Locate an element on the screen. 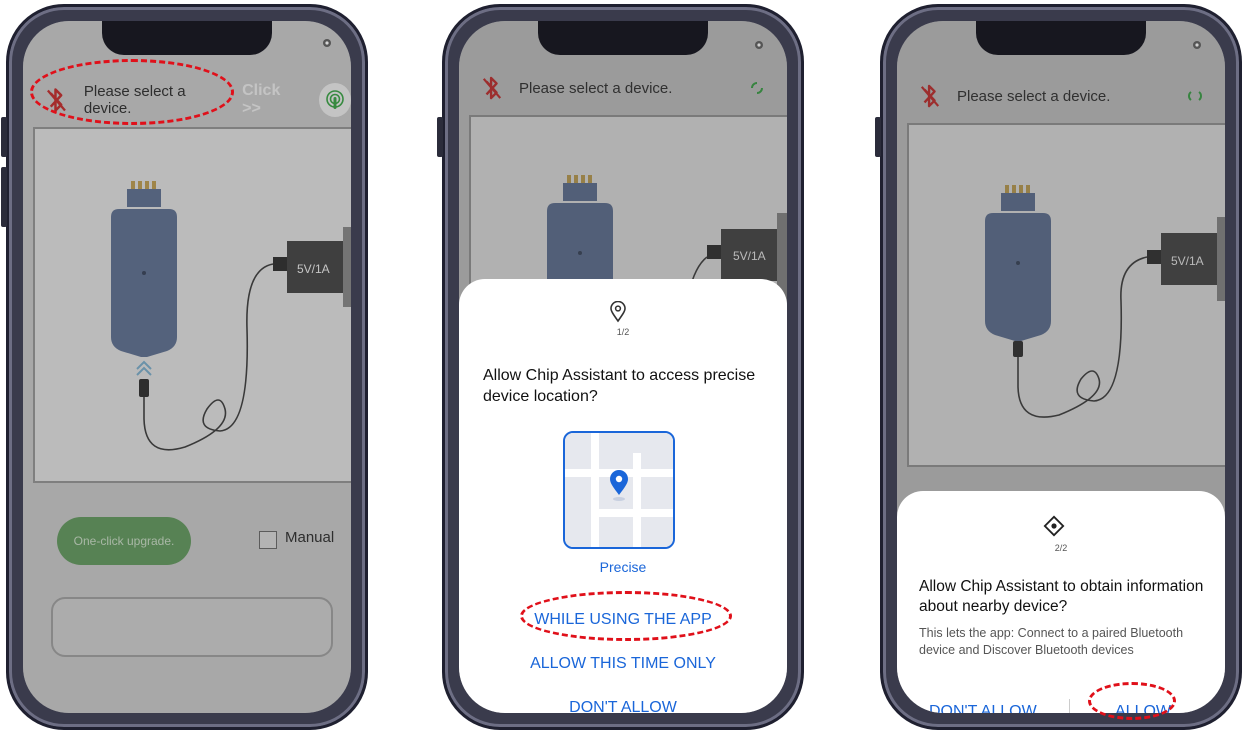  scan-button is located at coordinates (334, 100).